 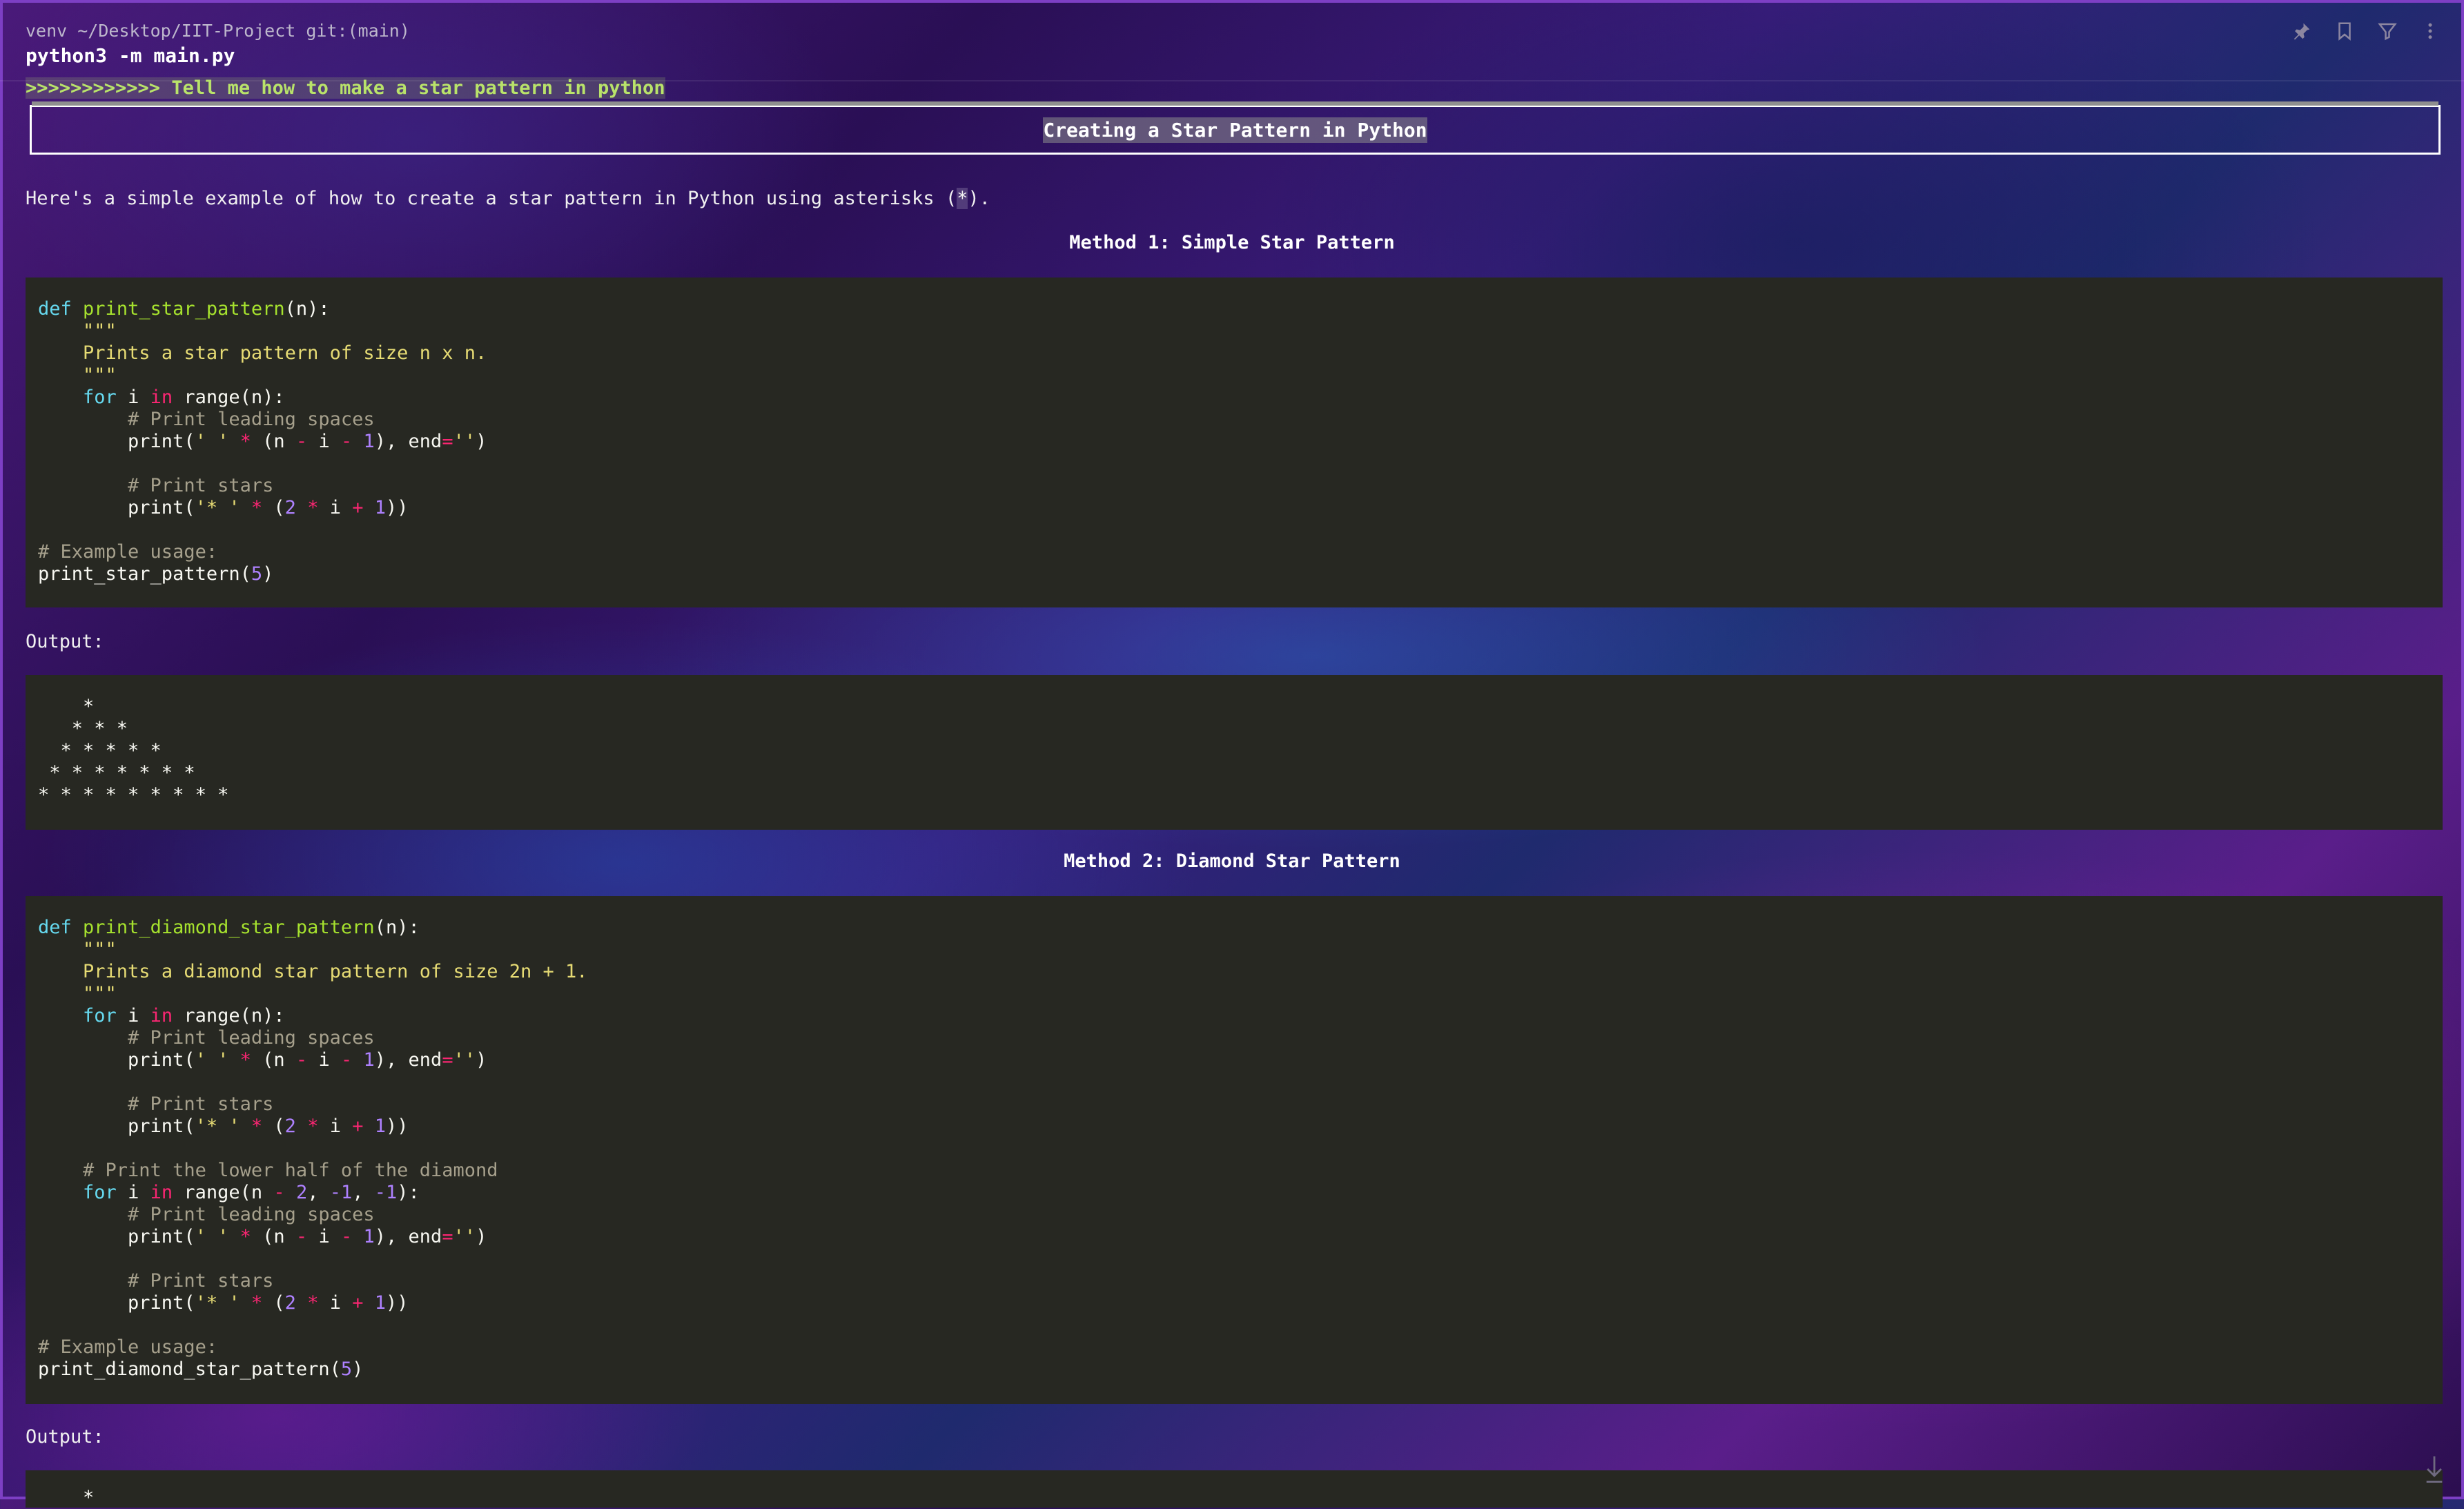 I want to click on method-2-heading: Method 2: Diamond Star Pattern, so click(x=1232, y=861).